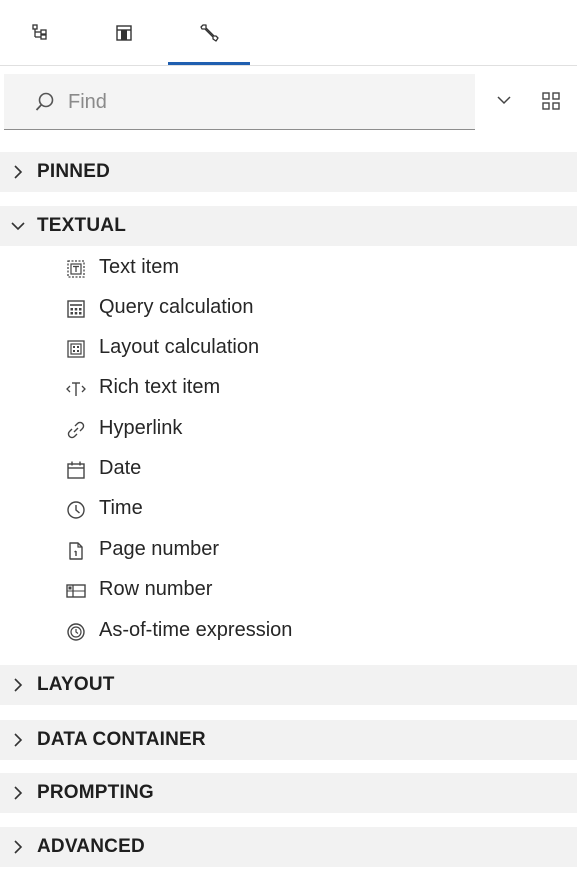 The width and height of the screenshot is (577, 869). I want to click on section-label: DATA CONTAINER, so click(121, 739).